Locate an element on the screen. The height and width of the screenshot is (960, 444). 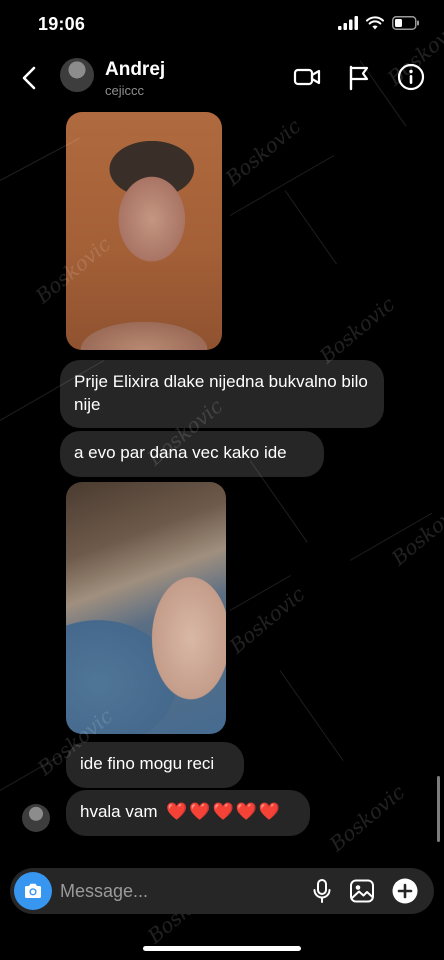
status-indicators is located at coordinates (379, 23).